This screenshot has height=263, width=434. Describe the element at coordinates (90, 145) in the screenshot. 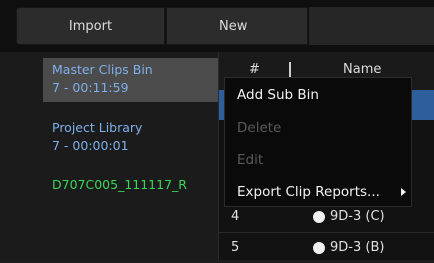

I see `bin-duration: 7 - 00:00:01` at that location.